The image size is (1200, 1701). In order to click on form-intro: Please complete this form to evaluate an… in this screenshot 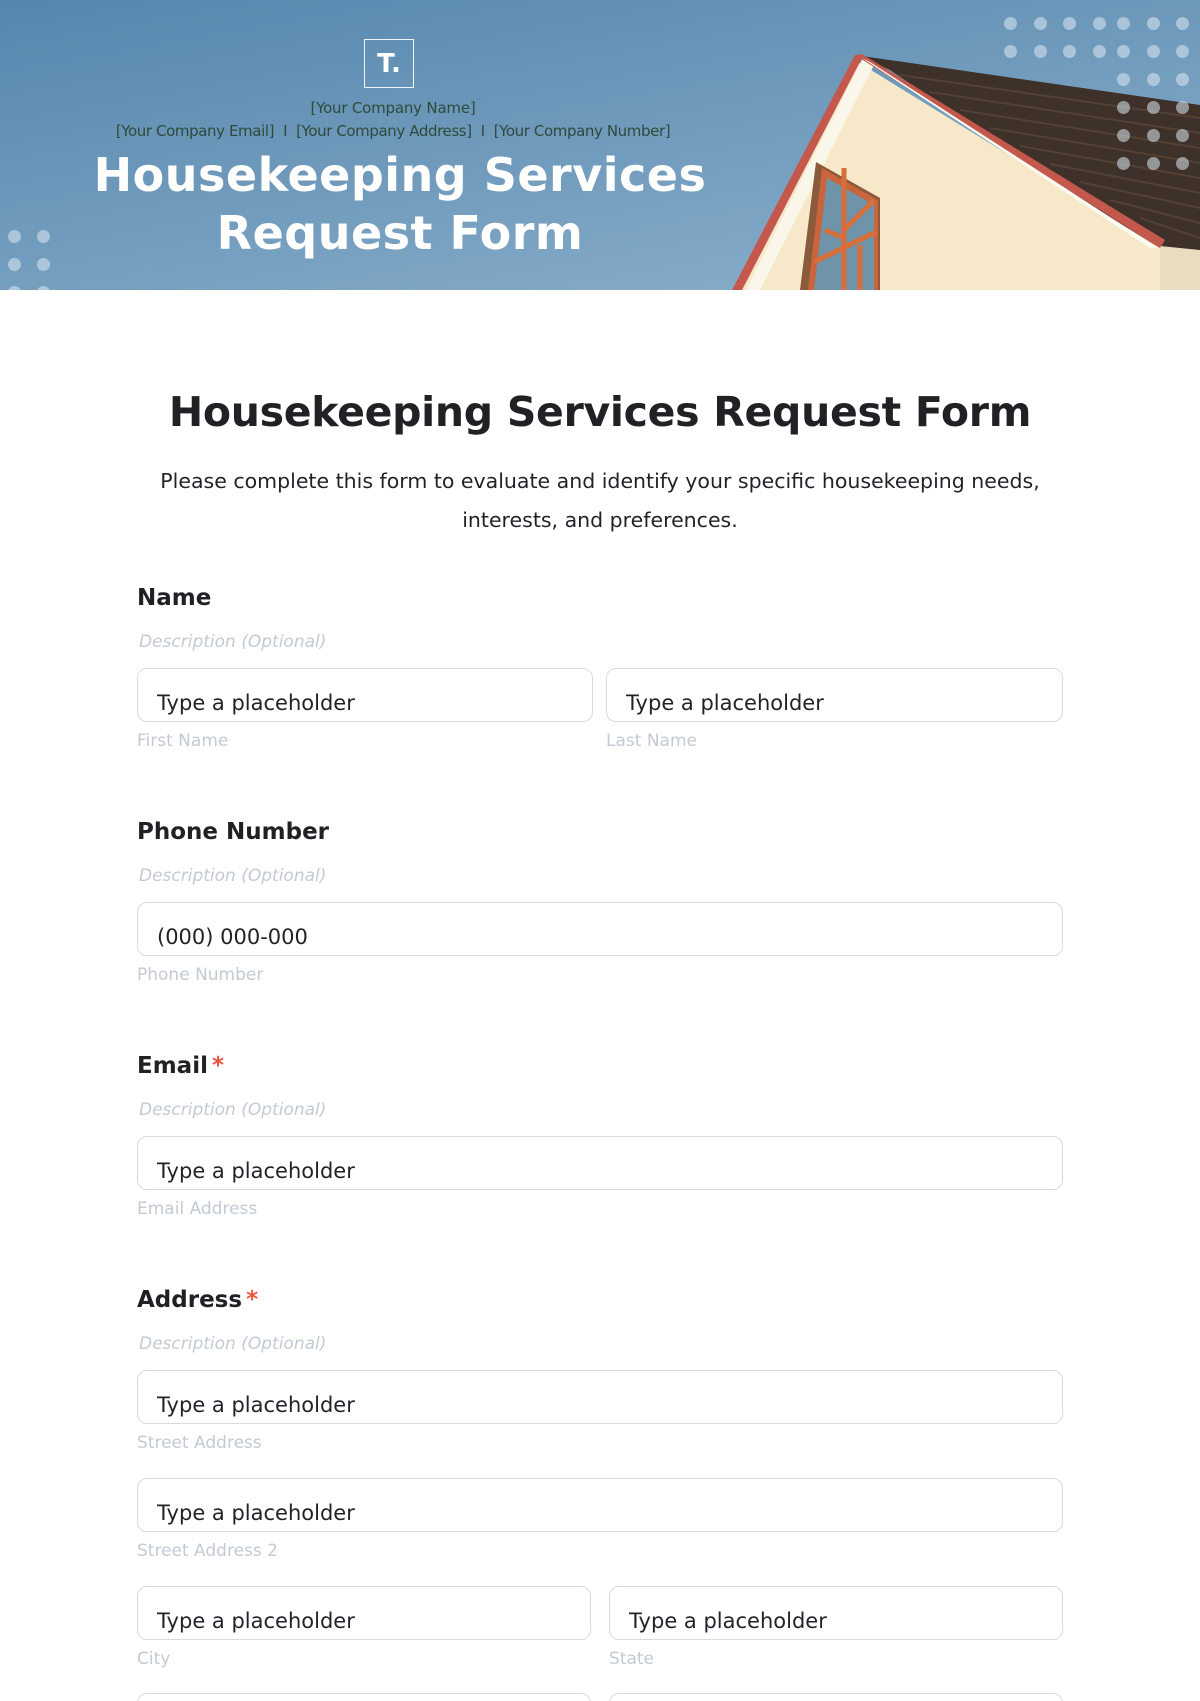, I will do `click(600, 500)`.